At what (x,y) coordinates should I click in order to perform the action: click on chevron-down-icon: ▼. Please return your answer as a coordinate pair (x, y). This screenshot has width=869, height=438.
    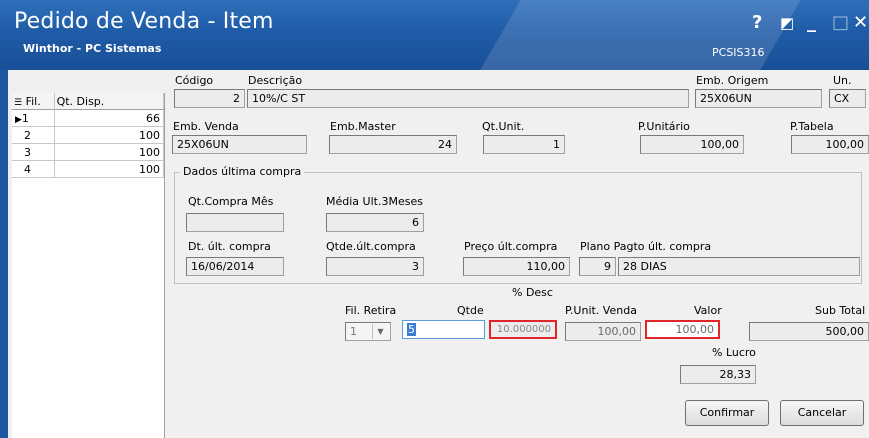
    Looking at the image, I should click on (380, 331).